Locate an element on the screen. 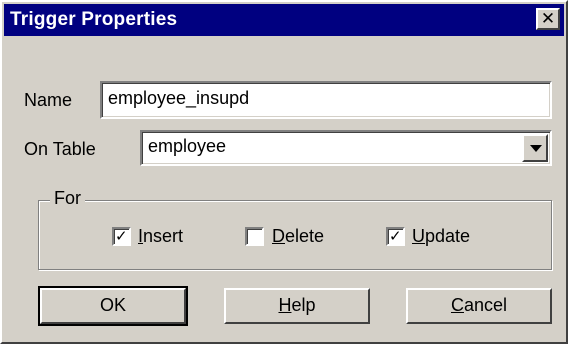  window-title: Trigger Properties is located at coordinates (94, 19).